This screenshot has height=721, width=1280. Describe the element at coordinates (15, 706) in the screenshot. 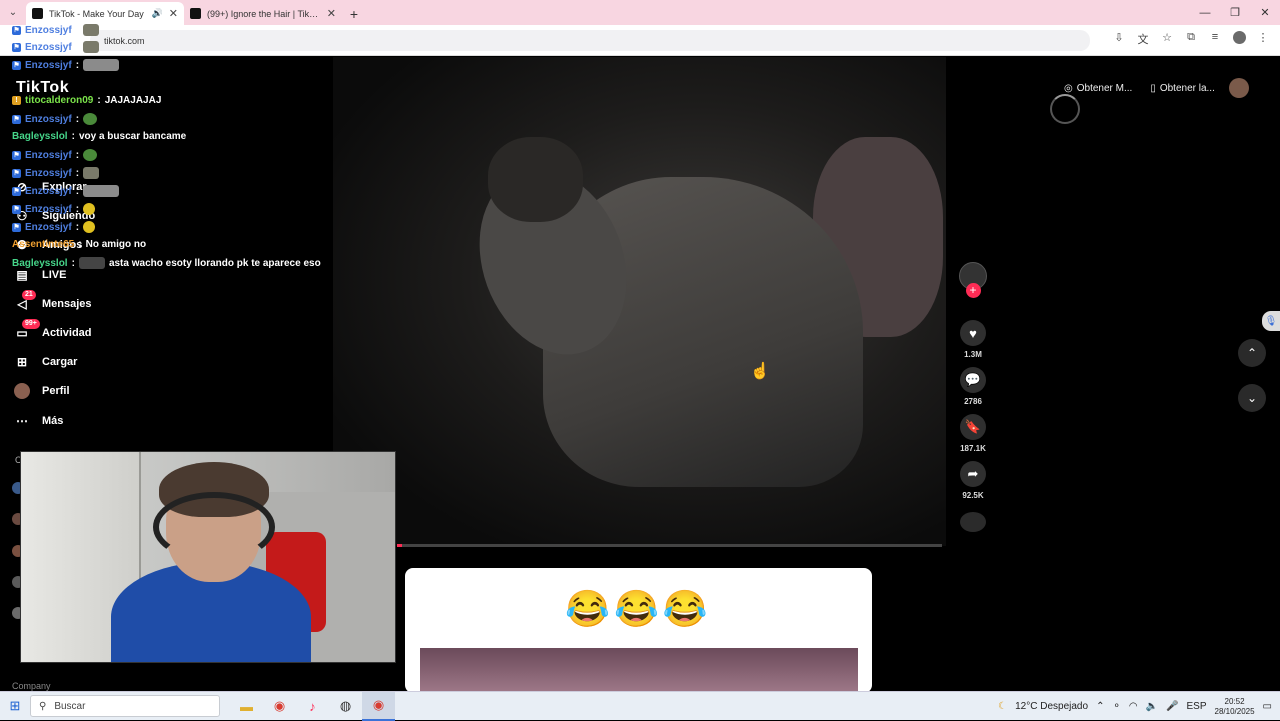

I see `windows-start-icon: ⊞` at that location.